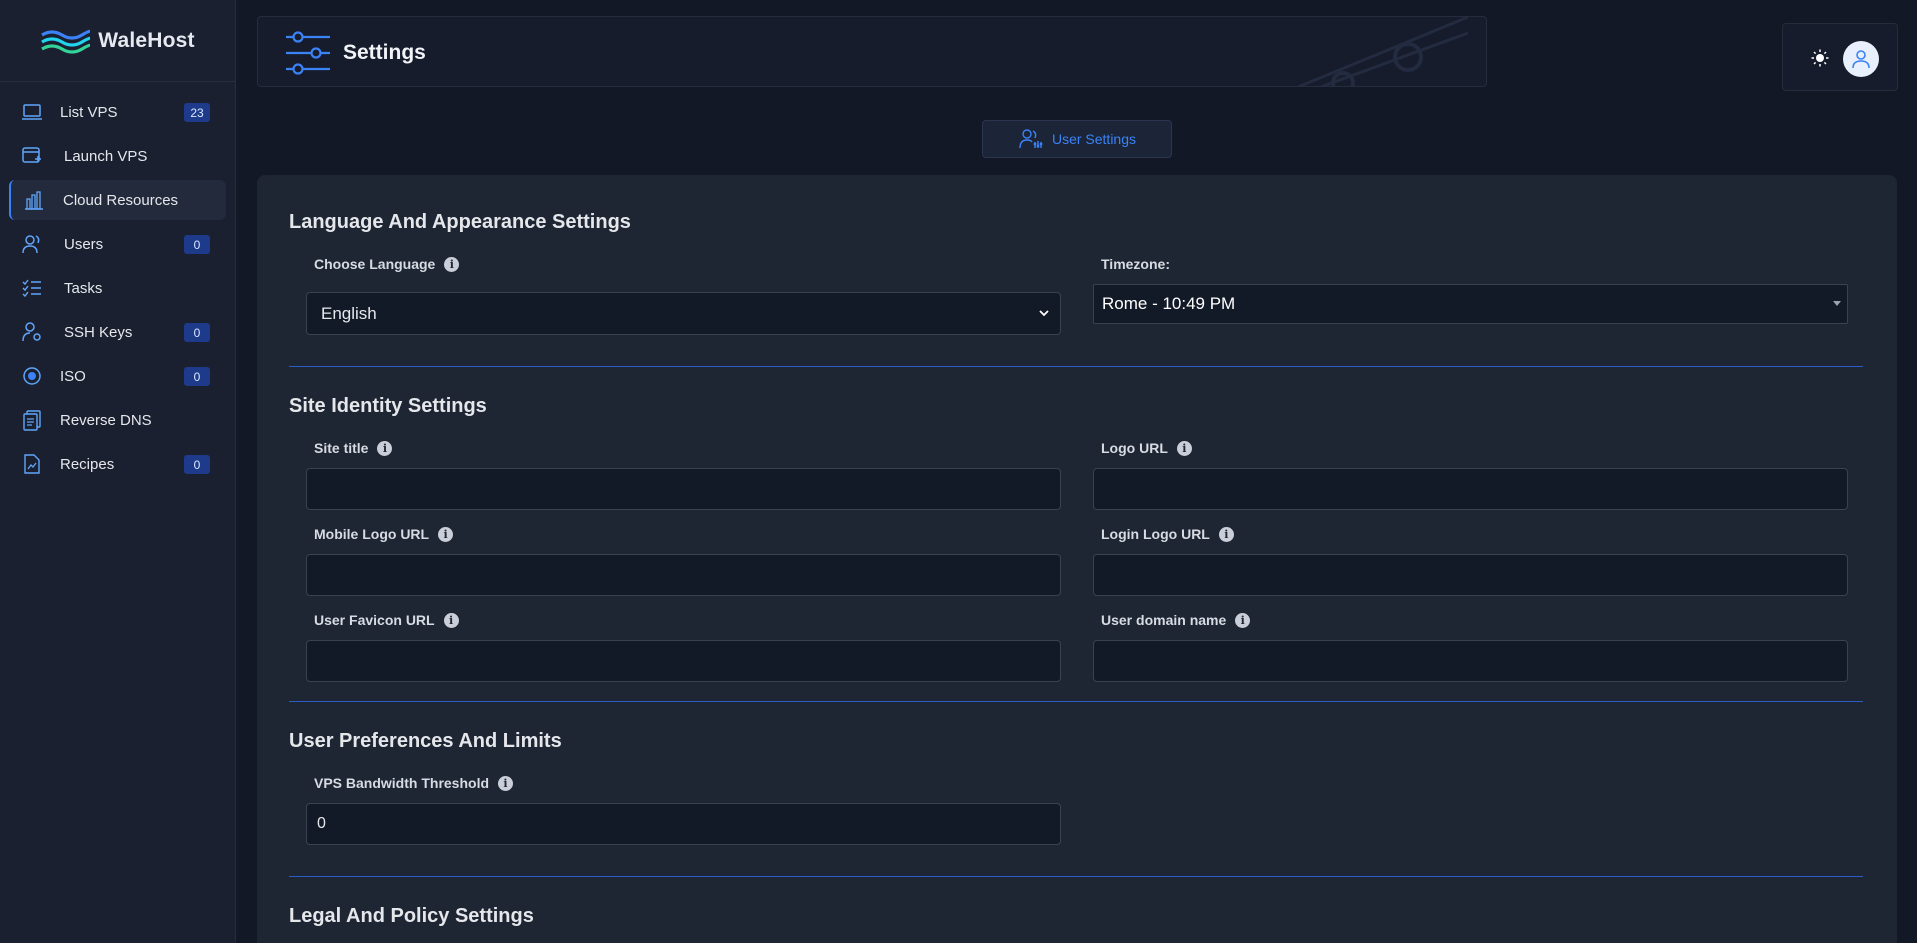 This screenshot has height=943, width=1917. I want to click on choose-language-label: Choose Language i, so click(387, 264).